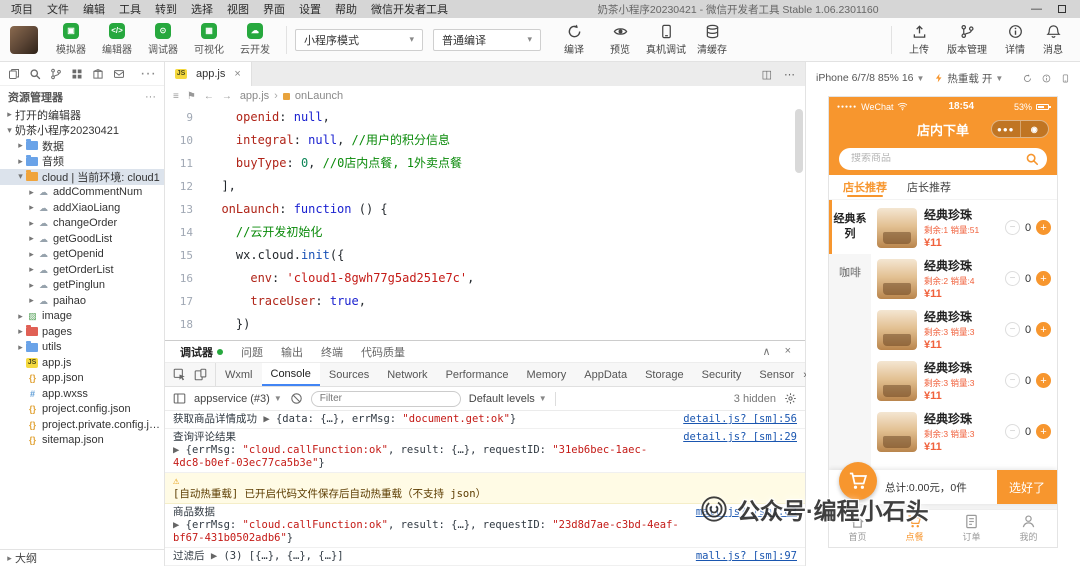  I want to click on devtools-tab-Storage: Storage, so click(664, 374).